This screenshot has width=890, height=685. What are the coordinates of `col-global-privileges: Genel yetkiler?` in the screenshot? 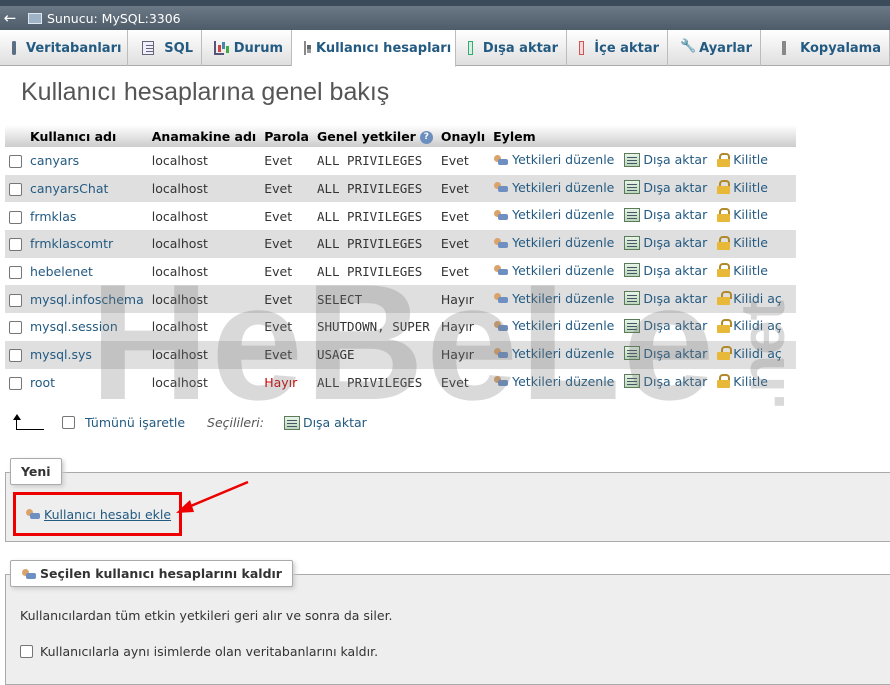 It's located at (374, 136).